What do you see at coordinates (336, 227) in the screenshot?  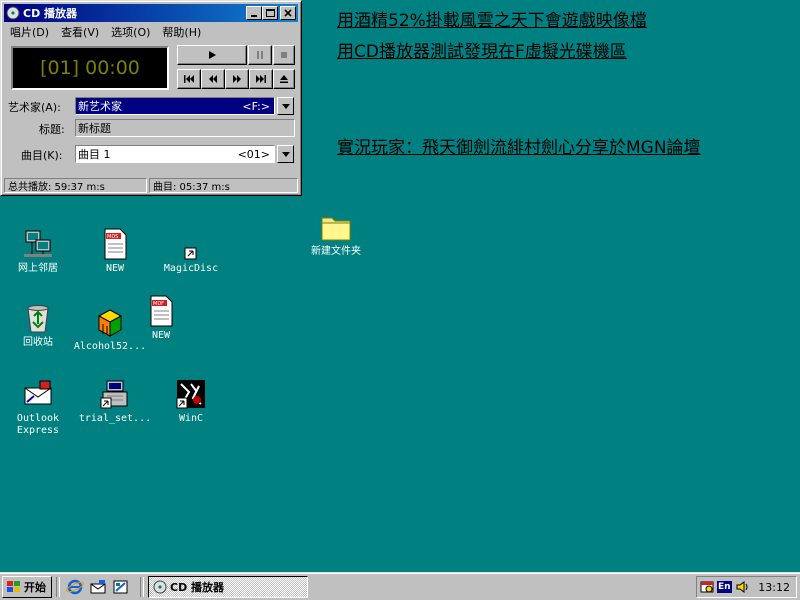 I see `folder-icon` at bounding box center [336, 227].